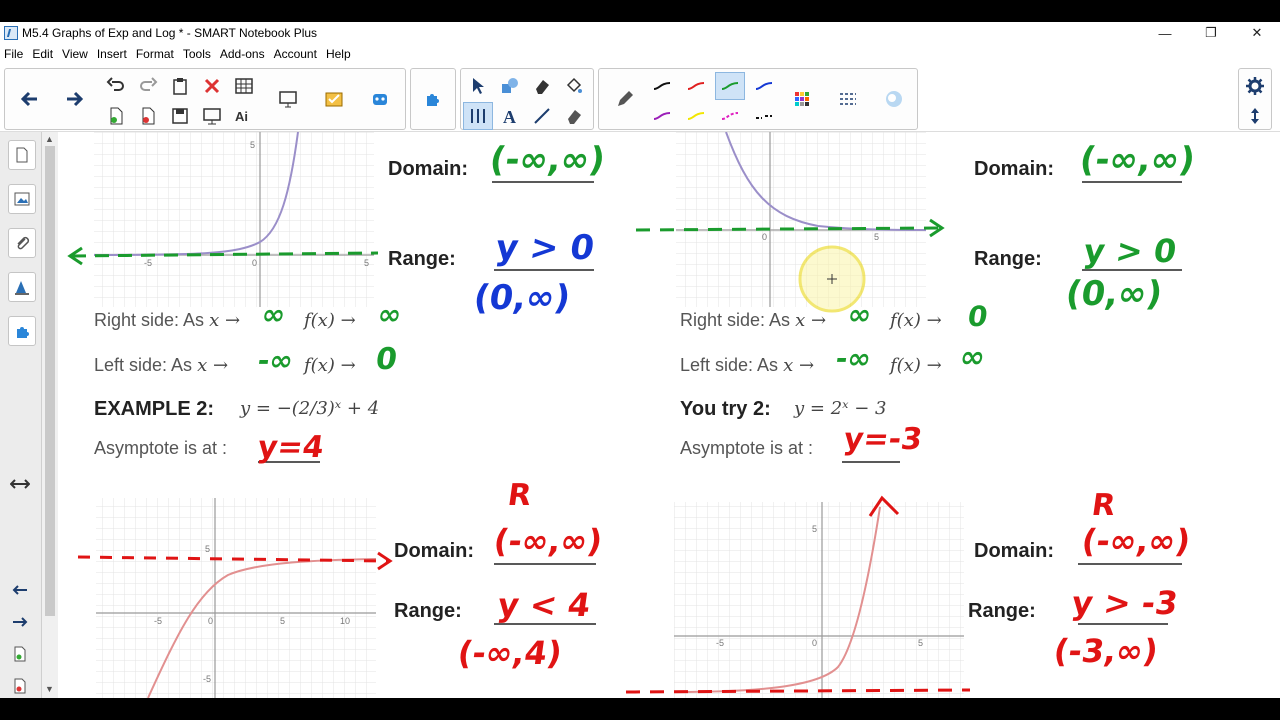 Image resolution: width=1280 pixels, height=720 pixels. What do you see at coordinates (790, 222) in the screenshot?
I see `graph-top-right` at bounding box center [790, 222].